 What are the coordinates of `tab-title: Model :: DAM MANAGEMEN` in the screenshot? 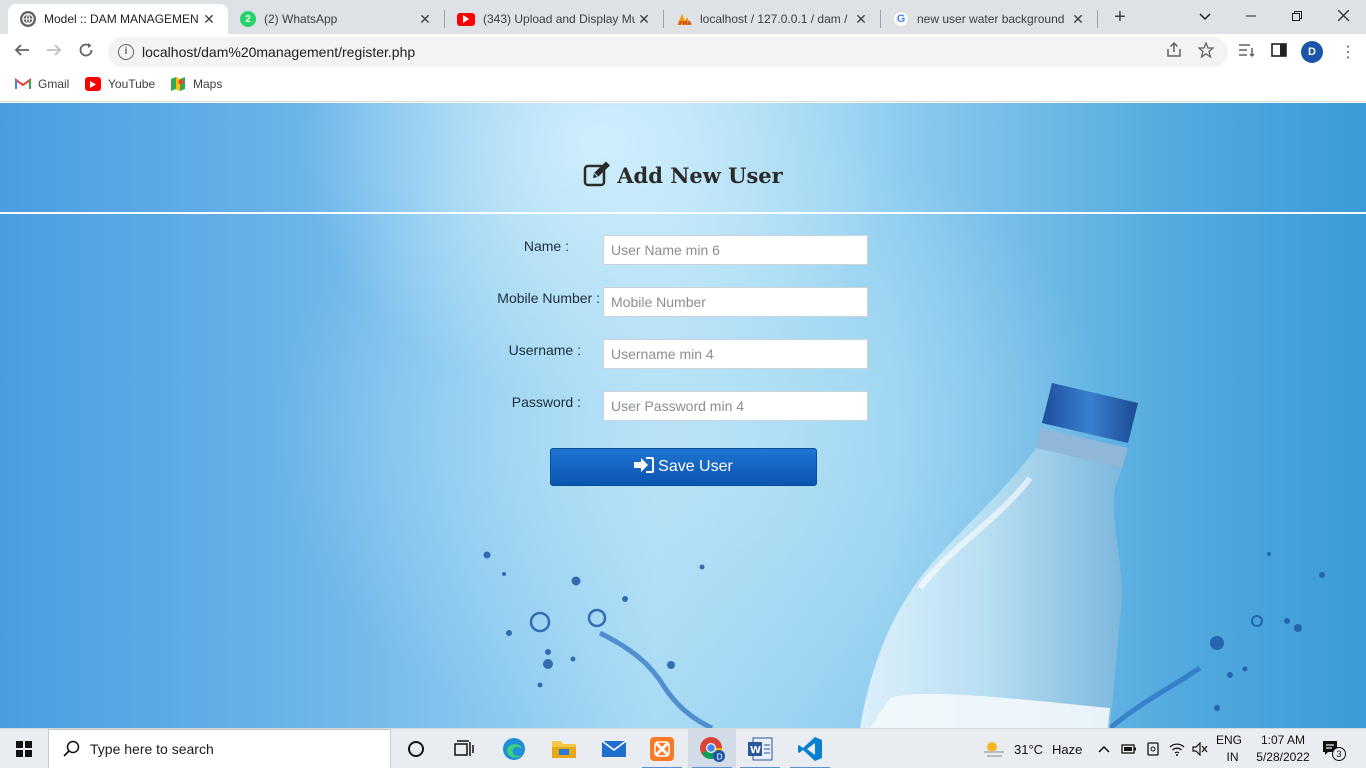 It's located at (121, 19).